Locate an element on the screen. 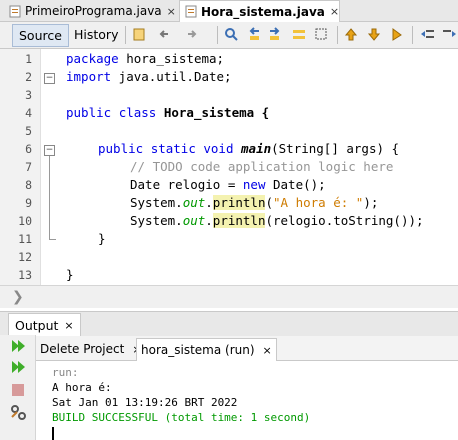 This screenshot has width=458, height=440. subtab-delete-project: Delete Project × is located at coordinates (91, 349).